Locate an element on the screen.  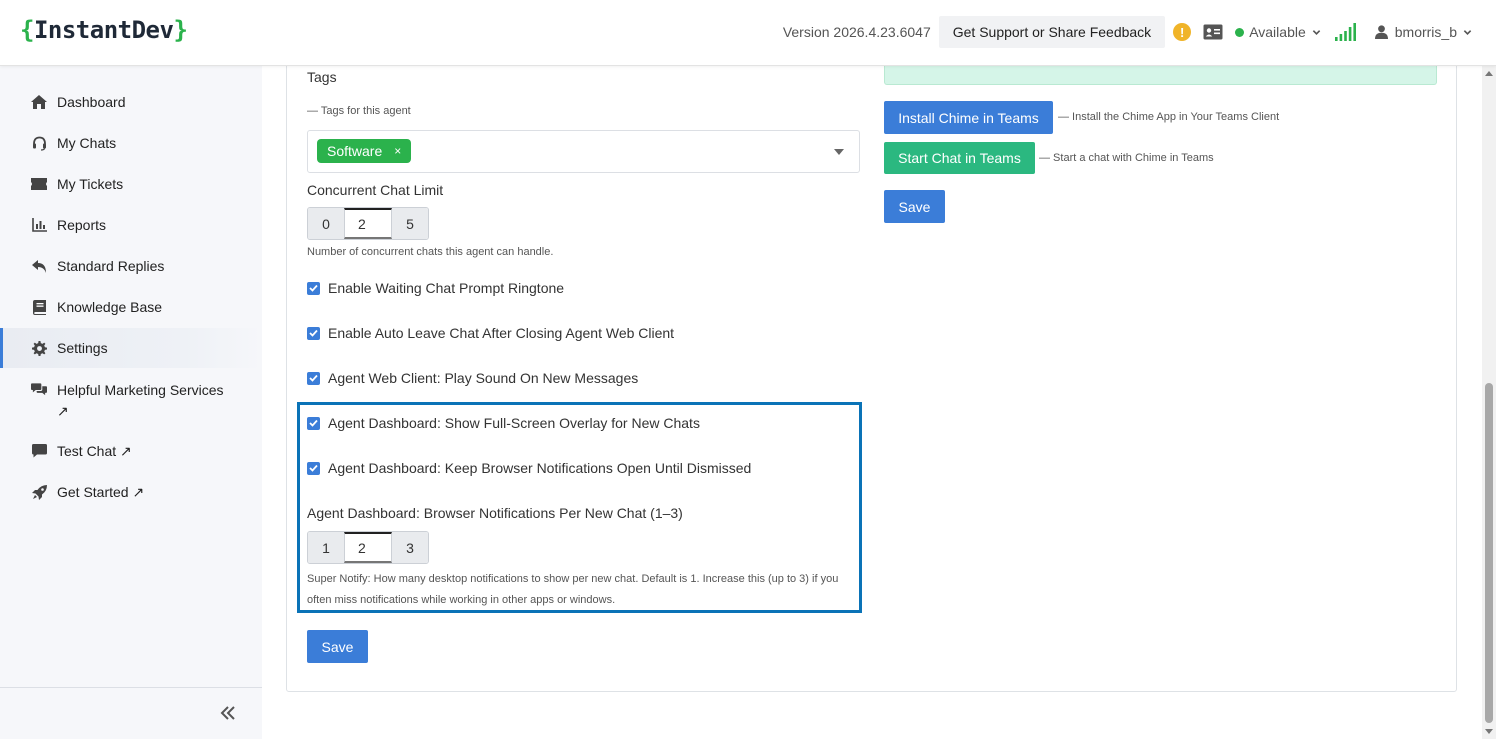
concurrent-chat-limit-label: Concurrent Chat Limit is located at coordinates (375, 190).